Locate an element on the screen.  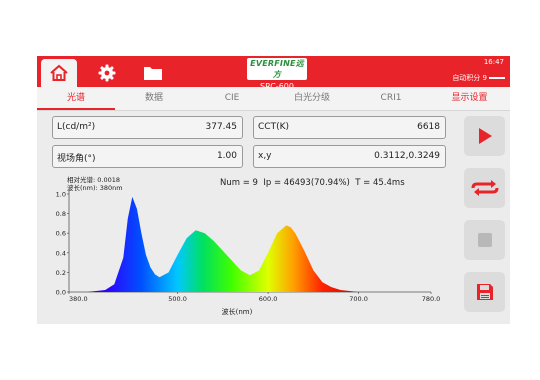
xy-label: x,y is located at coordinates (265, 156).